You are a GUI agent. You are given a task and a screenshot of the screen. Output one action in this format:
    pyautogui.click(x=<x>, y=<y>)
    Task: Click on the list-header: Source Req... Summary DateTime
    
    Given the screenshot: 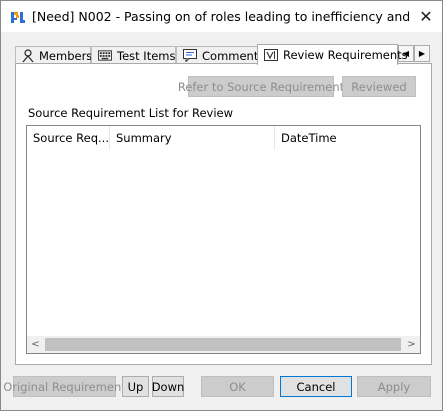 What is the action you would take?
    pyautogui.click(x=223, y=138)
    